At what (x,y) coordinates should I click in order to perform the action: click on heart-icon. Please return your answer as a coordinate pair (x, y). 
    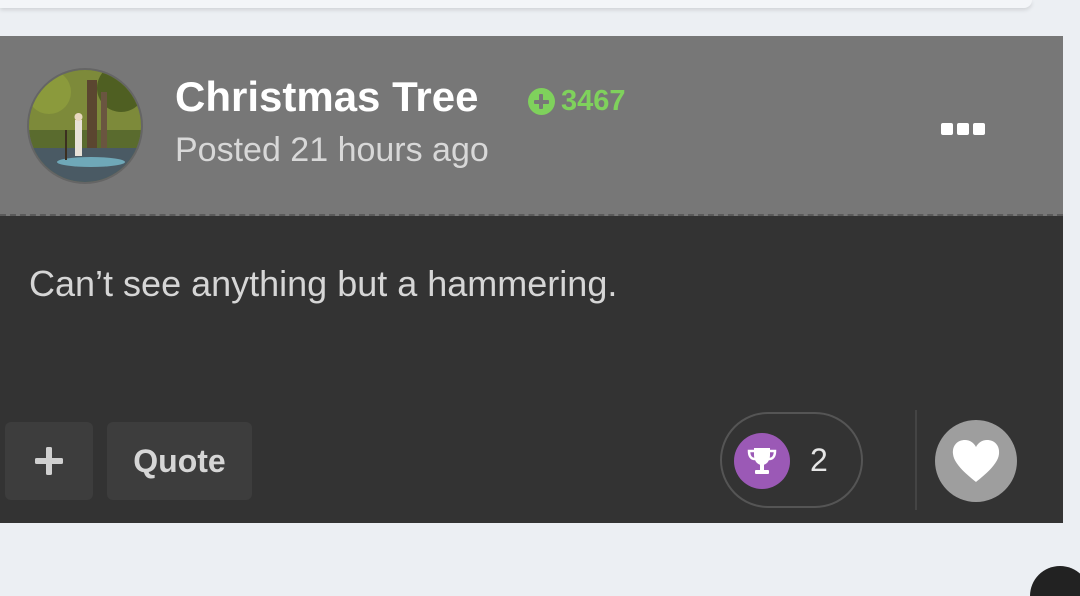
    Looking at the image, I should click on (976, 461).